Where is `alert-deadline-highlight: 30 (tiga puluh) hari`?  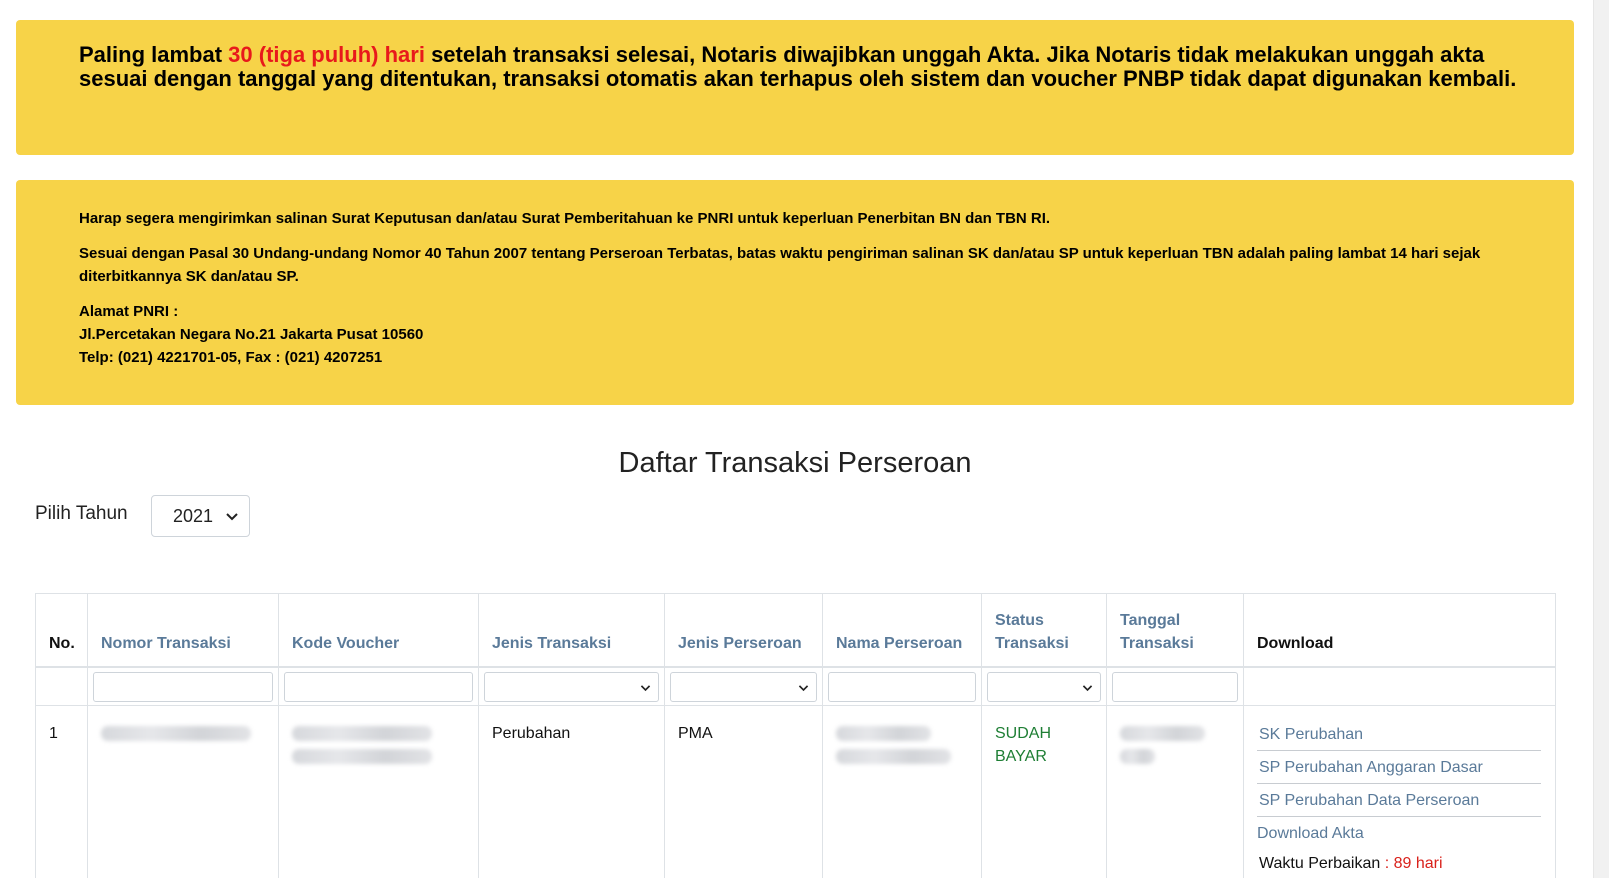 alert-deadline-highlight: 30 (tiga puluh) hari is located at coordinates (326, 54).